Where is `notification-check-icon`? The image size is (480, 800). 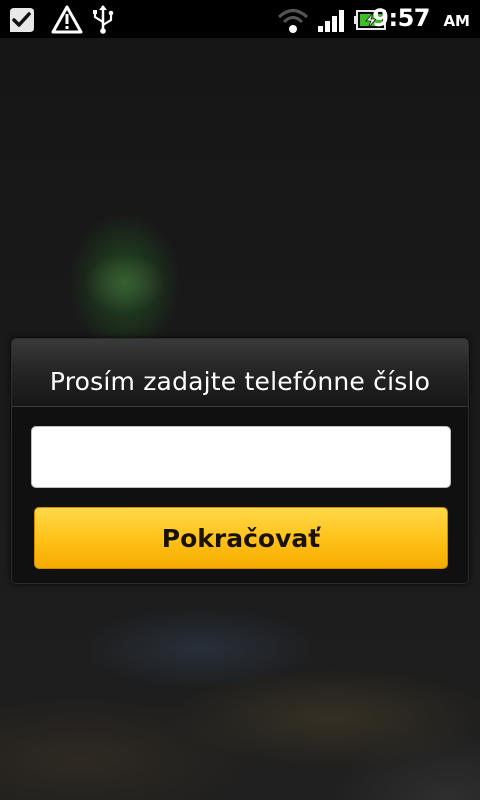
notification-check-icon is located at coordinates (21, 21).